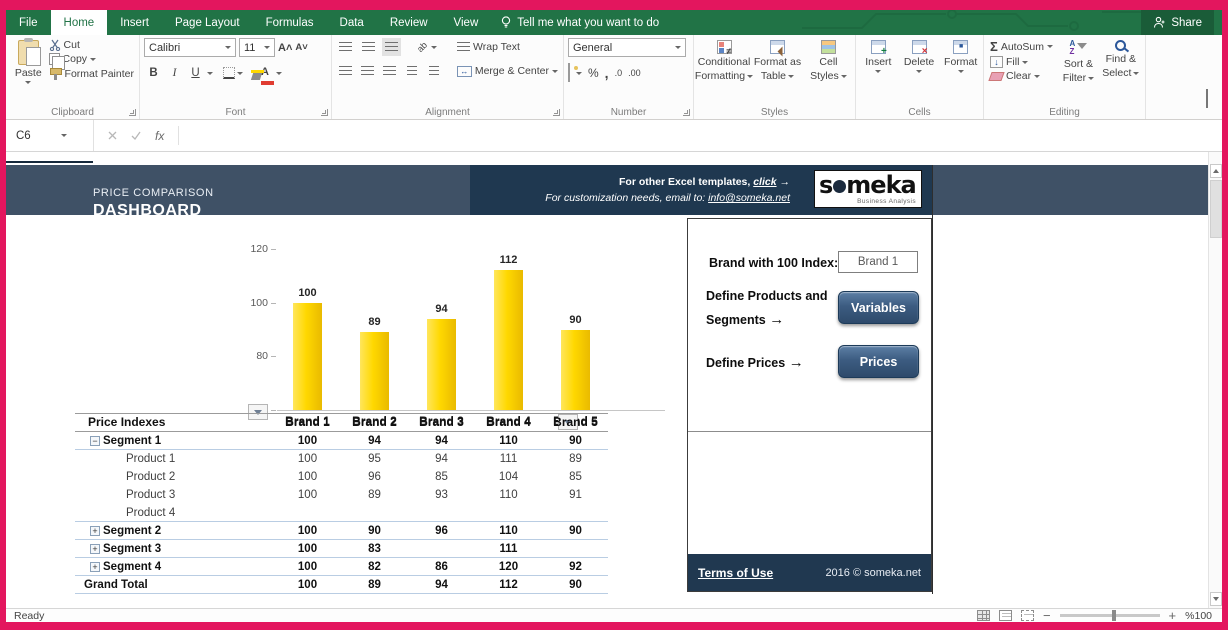  What do you see at coordinates (441, 459) in the screenshot?
I see `table-cell: 94` at bounding box center [441, 459].